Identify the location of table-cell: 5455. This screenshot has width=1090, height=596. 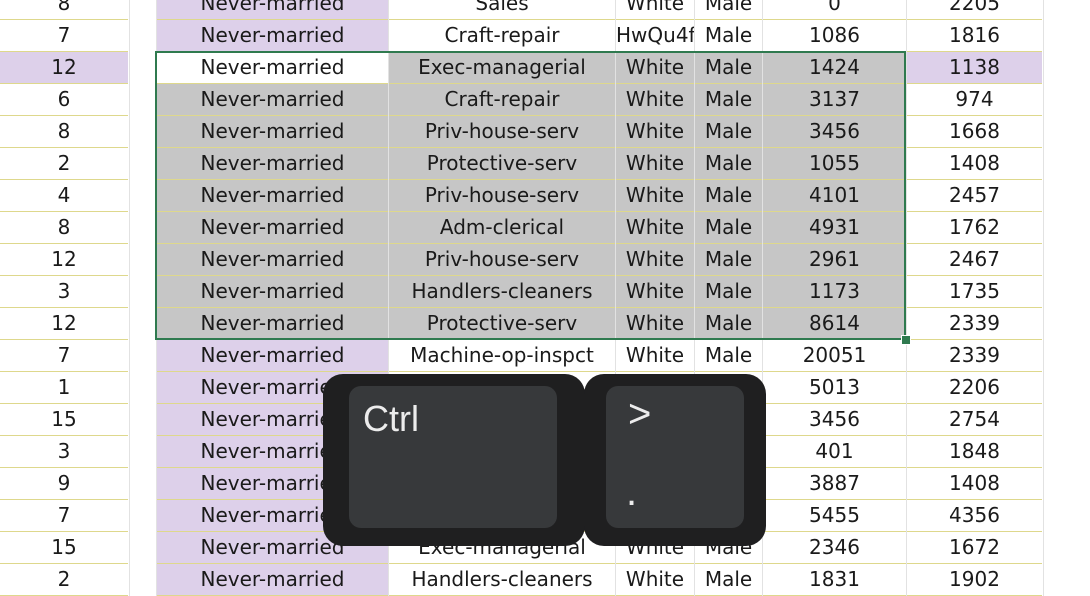
(834, 516).